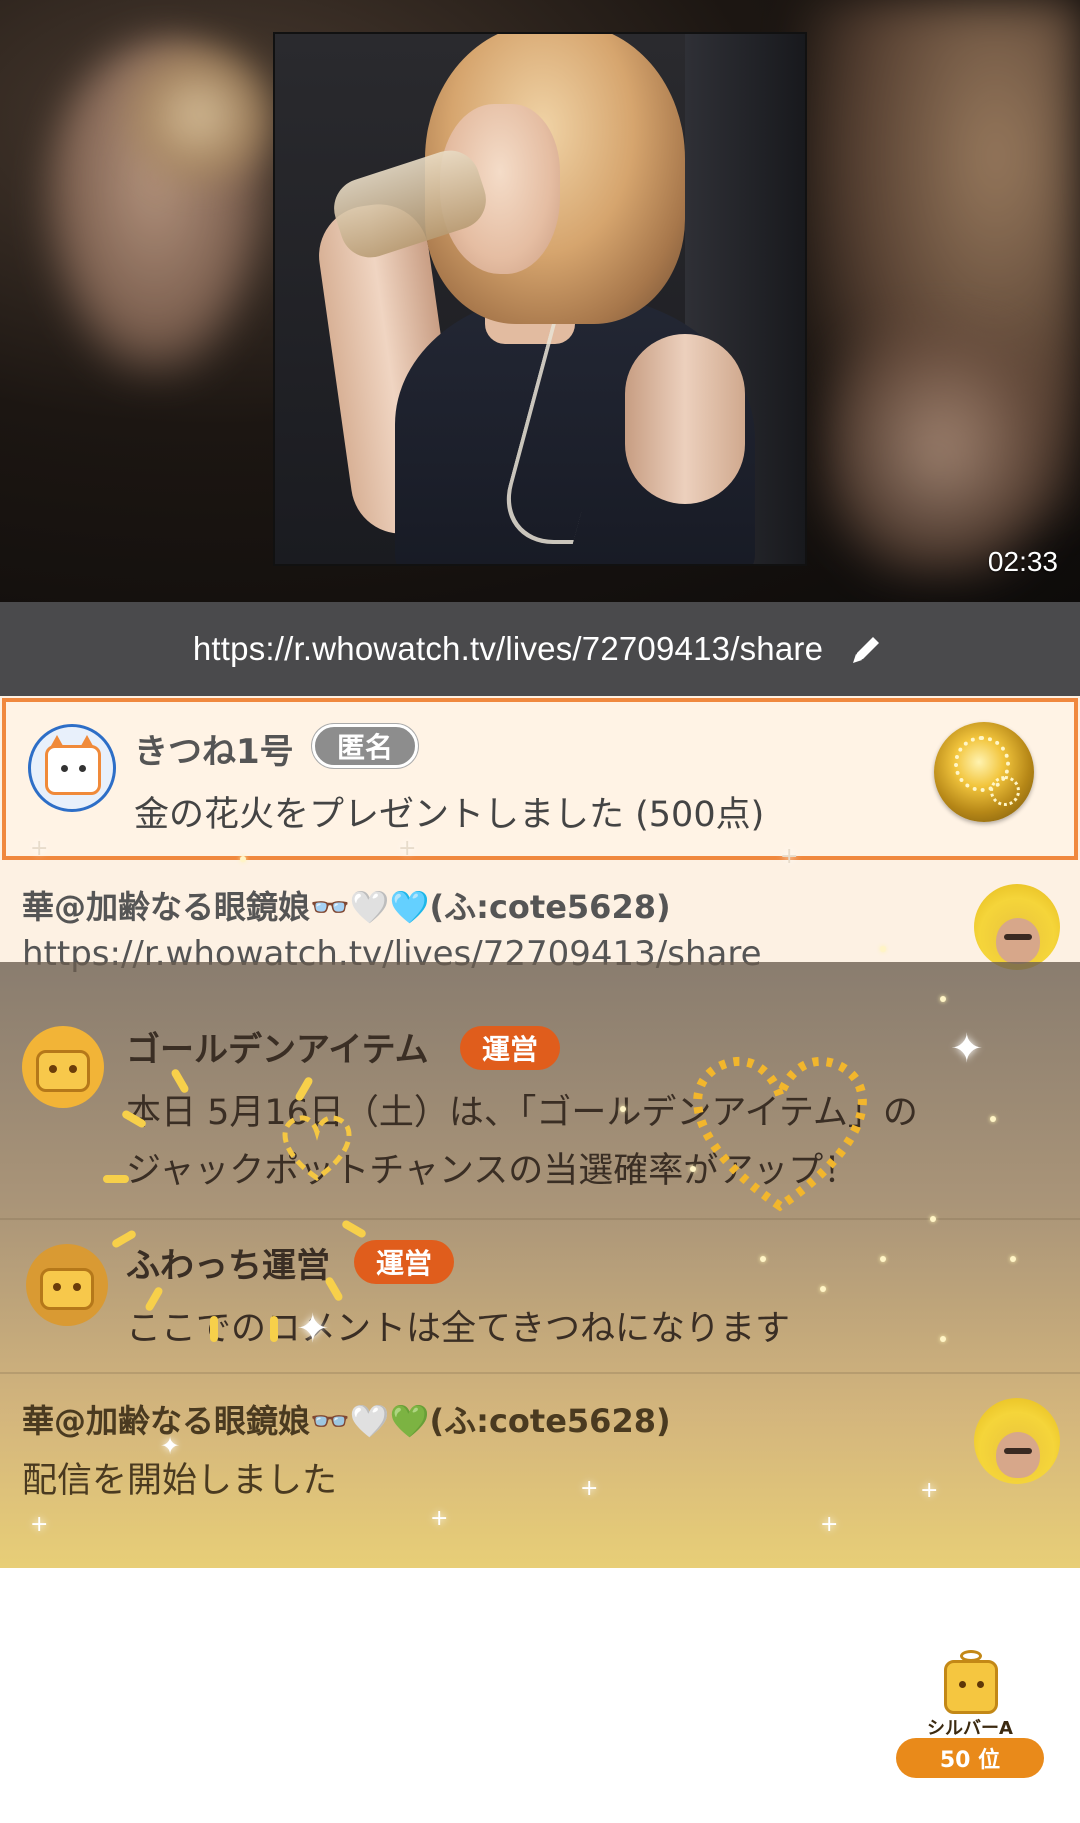 The height and width of the screenshot is (1823, 1080). I want to click on stream-photo, so click(540, 299).